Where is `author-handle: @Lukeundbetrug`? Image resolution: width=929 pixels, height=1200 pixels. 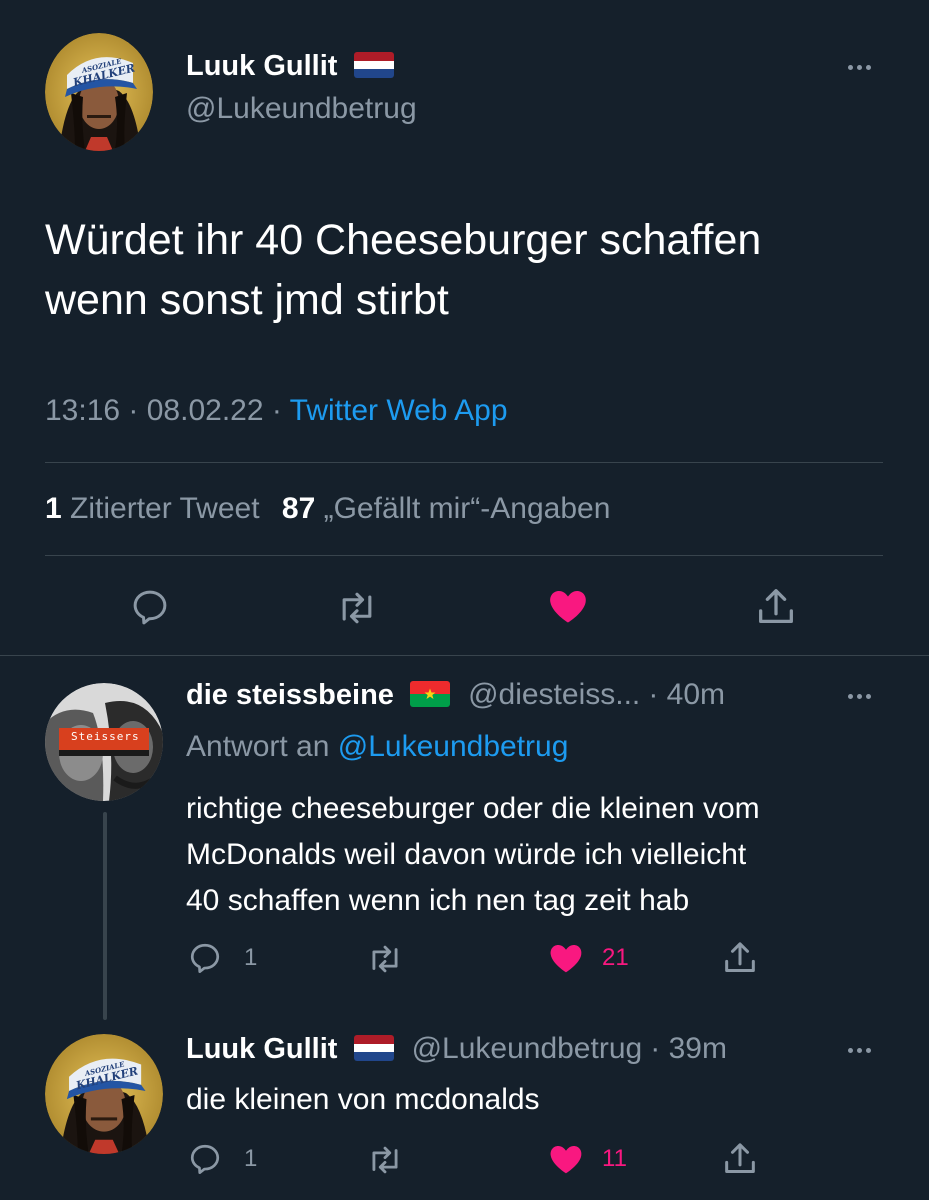
author-handle: @Lukeundbetrug is located at coordinates (527, 1048).